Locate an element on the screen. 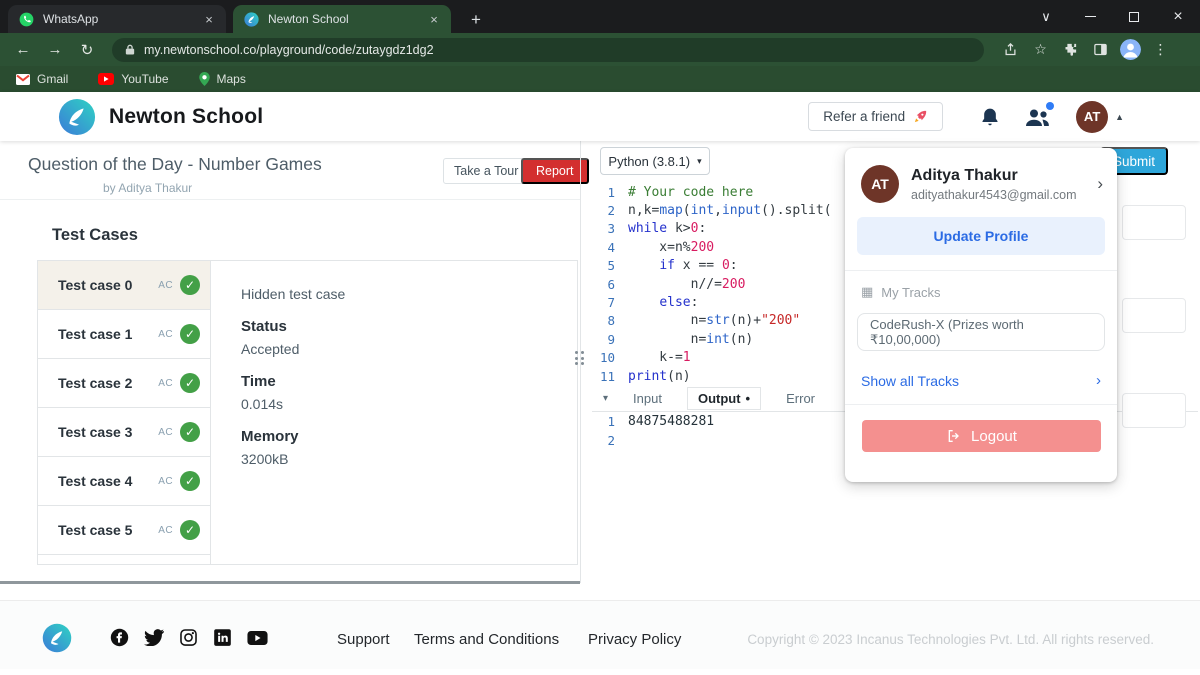 Image resolution: width=1200 pixels, height=675 pixels. test-case-row: Test case 5 AC ✓ is located at coordinates (124, 530).